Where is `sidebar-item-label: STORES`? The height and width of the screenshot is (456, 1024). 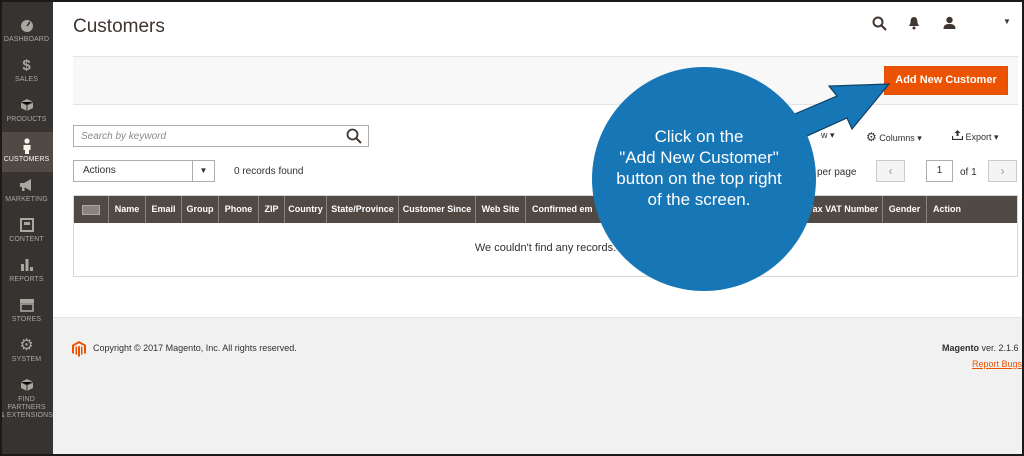
sidebar-item-label: STORES is located at coordinates (26, 319).